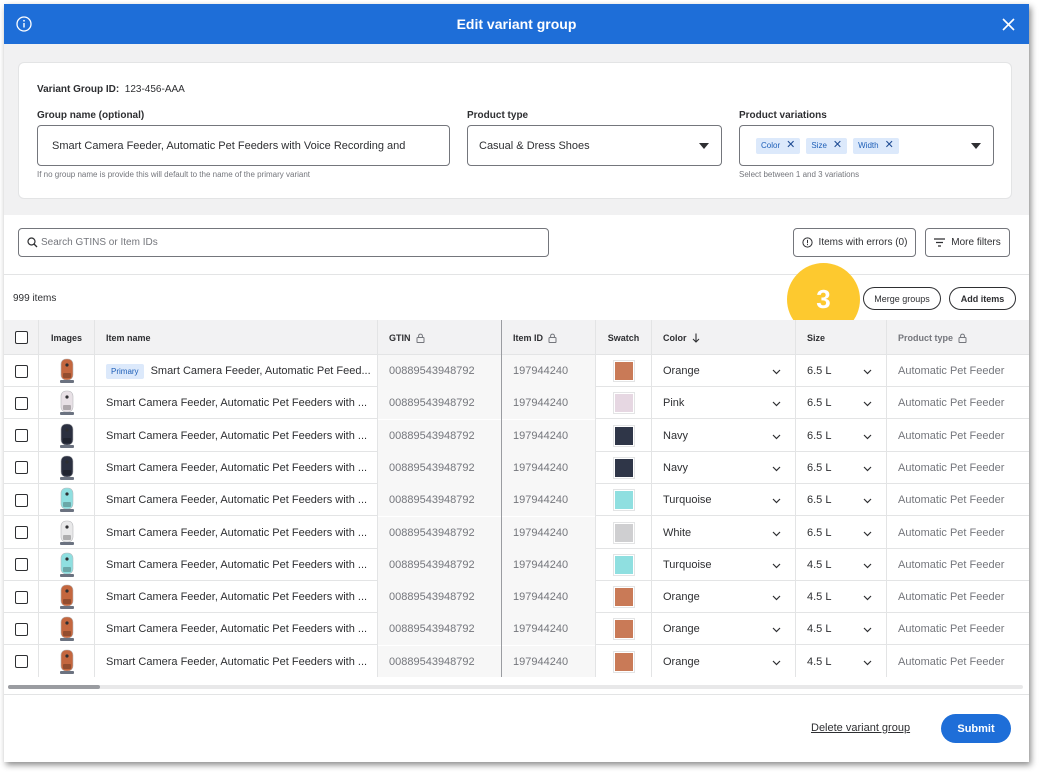 The image size is (1041, 772). What do you see at coordinates (1008, 24) in the screenshot?
I see `close-icon` at bounding box center [1008, 24].